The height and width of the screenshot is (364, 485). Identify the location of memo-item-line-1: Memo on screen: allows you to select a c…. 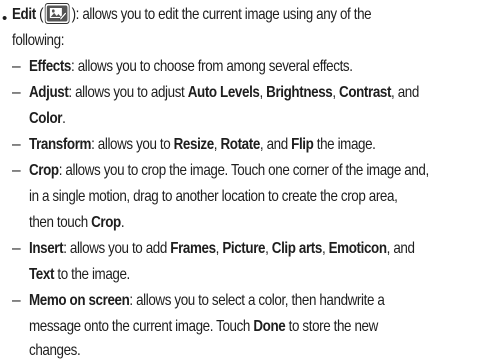
(207, 300).